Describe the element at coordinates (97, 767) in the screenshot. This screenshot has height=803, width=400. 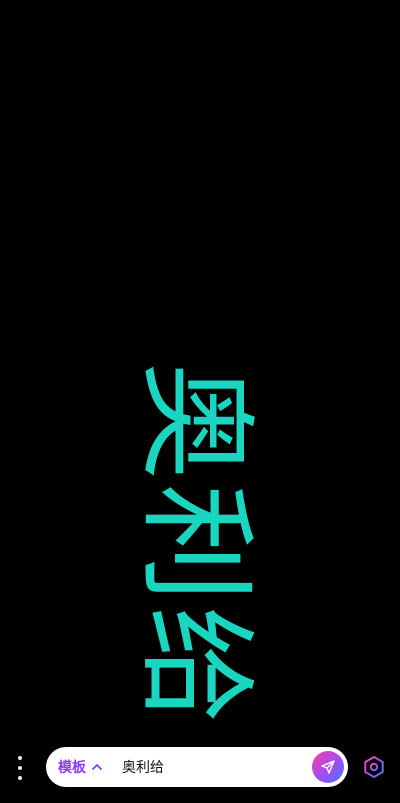
I see `chevron-up-icon` at that location.